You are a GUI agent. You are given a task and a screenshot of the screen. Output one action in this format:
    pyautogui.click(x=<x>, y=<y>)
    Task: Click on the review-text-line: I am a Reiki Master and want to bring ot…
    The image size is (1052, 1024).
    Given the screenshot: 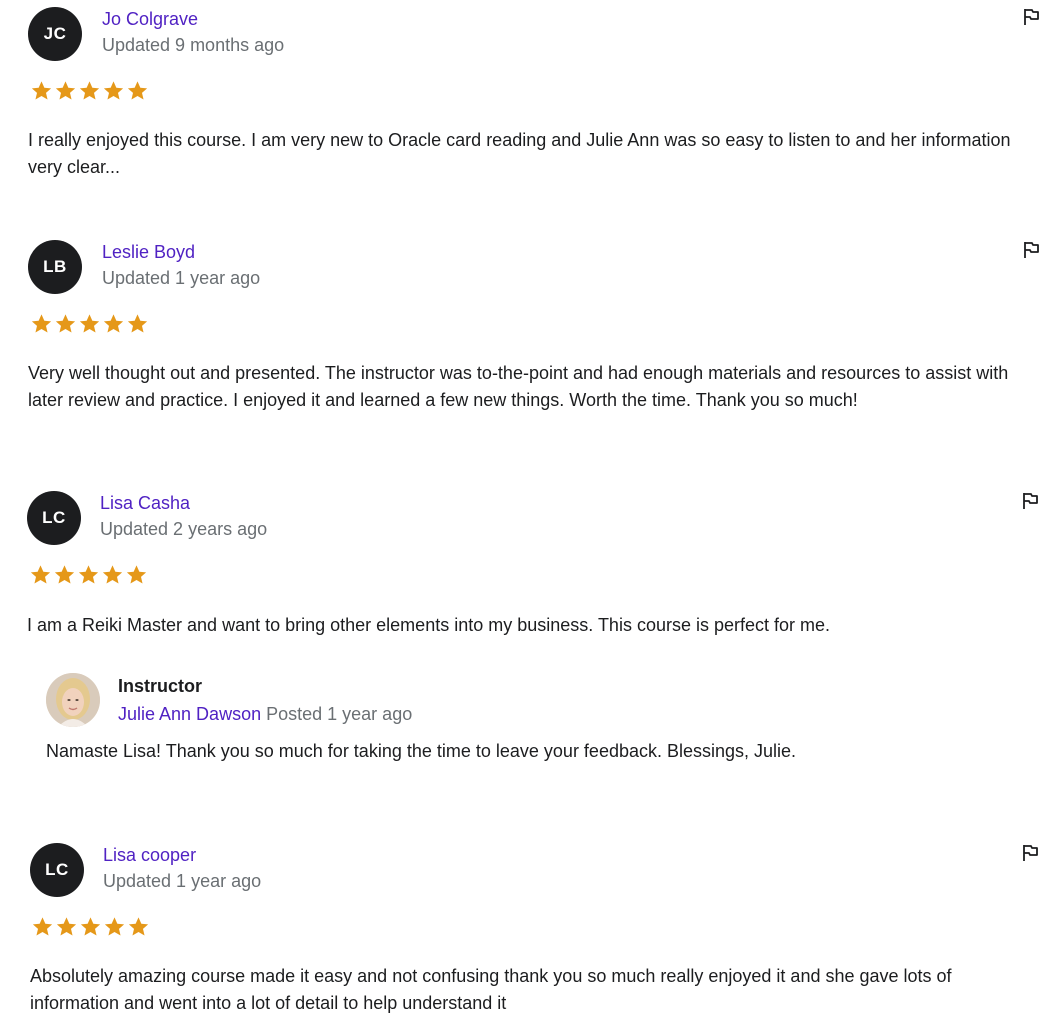 What is the action you would take?
    pyautogui.click(x=429, y=625)
    